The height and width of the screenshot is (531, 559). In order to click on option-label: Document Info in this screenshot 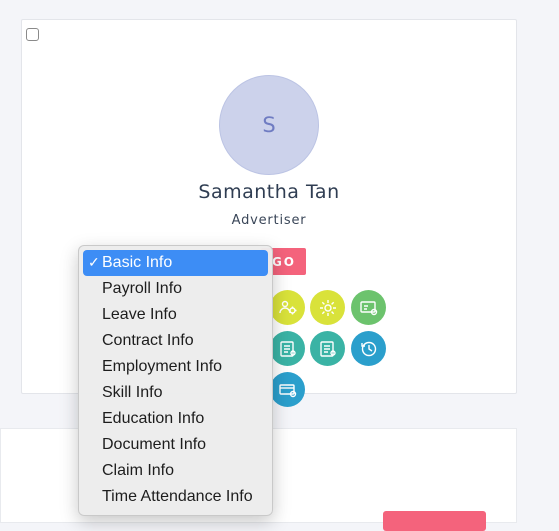, I will do `click(154, 444)`.